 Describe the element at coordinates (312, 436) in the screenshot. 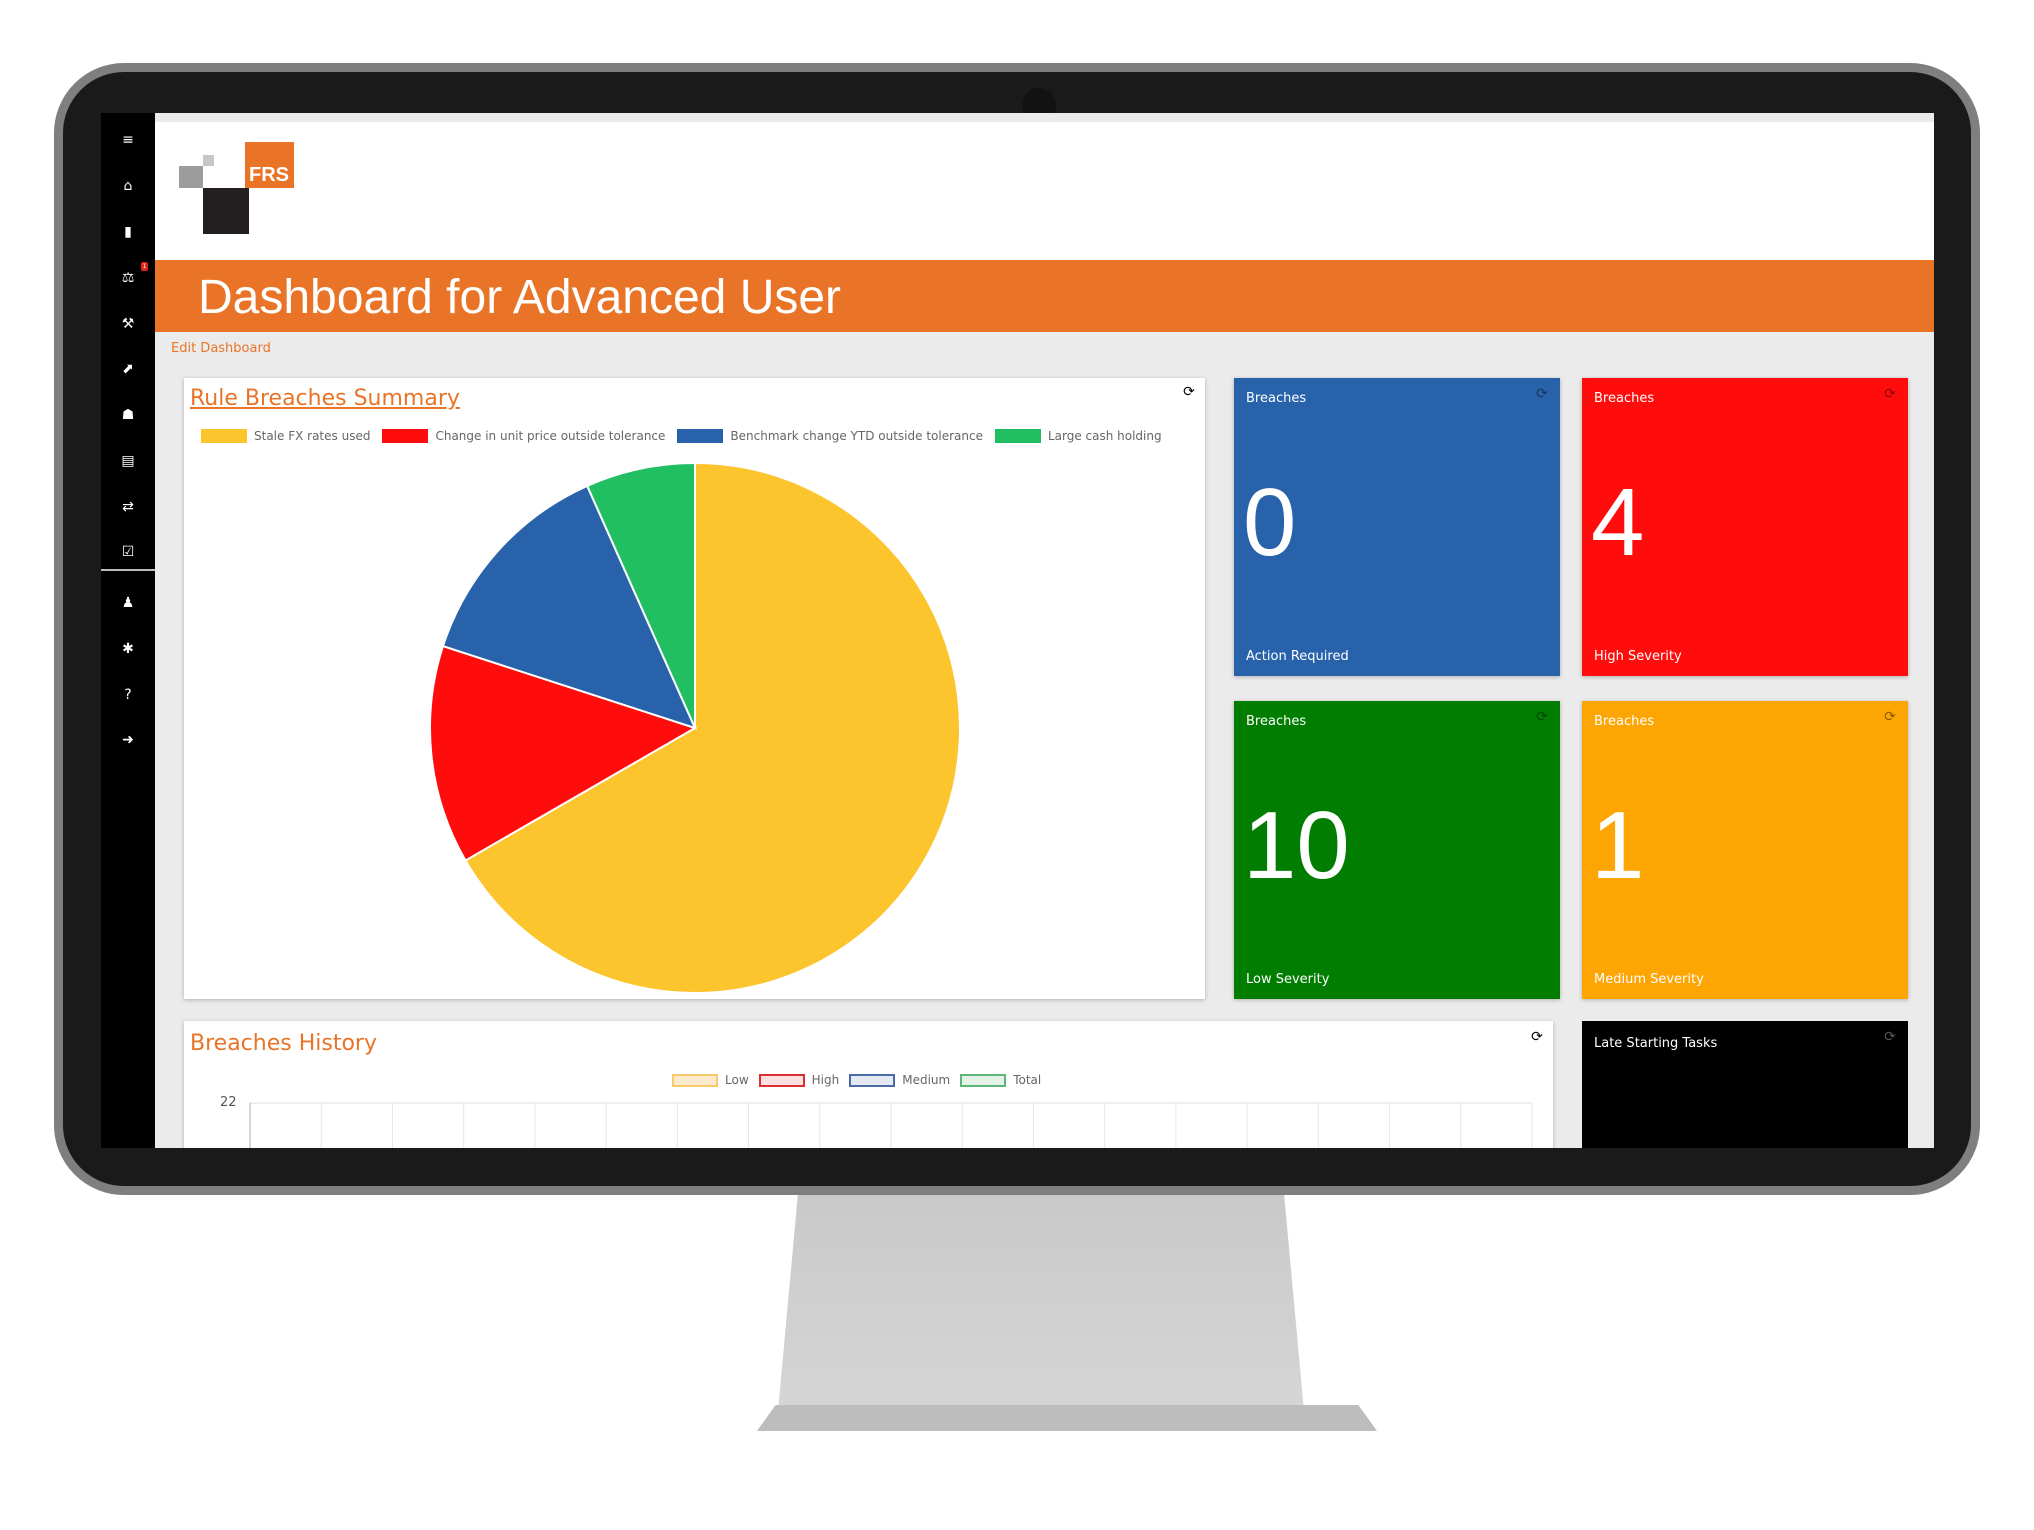

I see `legend-label: Stale FX rates used` at that location.